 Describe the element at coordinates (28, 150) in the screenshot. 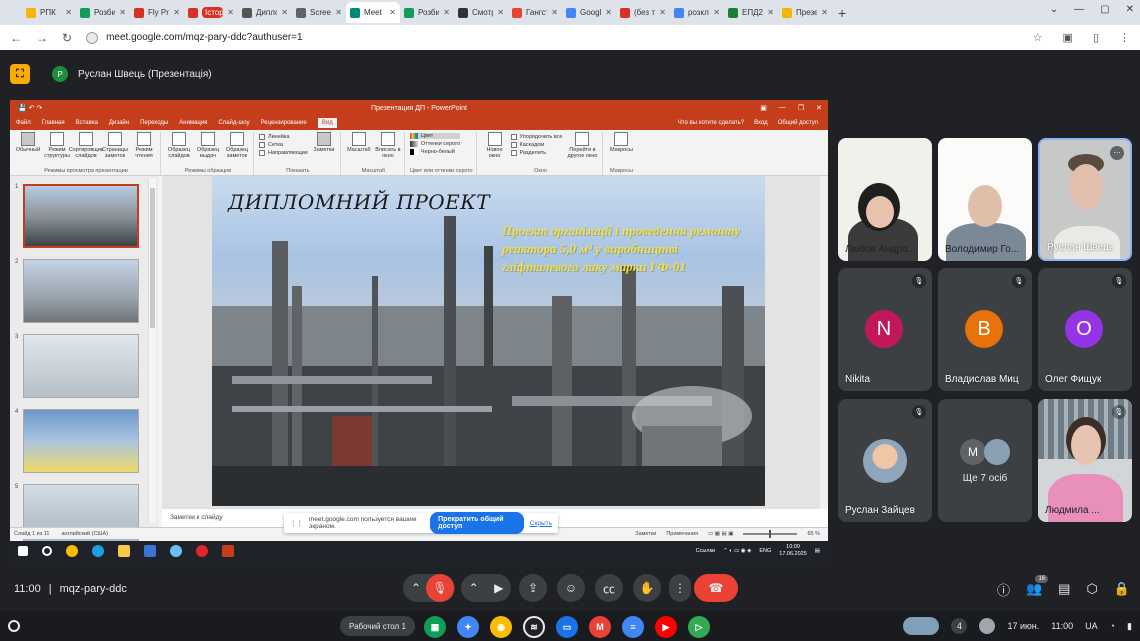

I see `ribbon-button: Обычный` at that location.